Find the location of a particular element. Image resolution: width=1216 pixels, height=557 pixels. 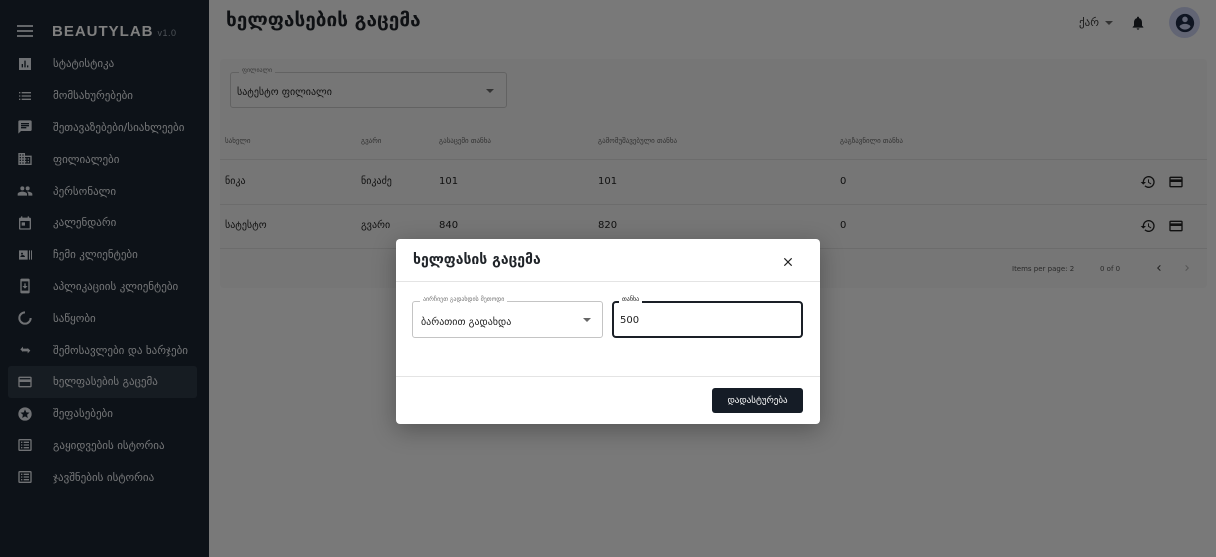

amount-field: თანხა is located at coordinates (707, 317).